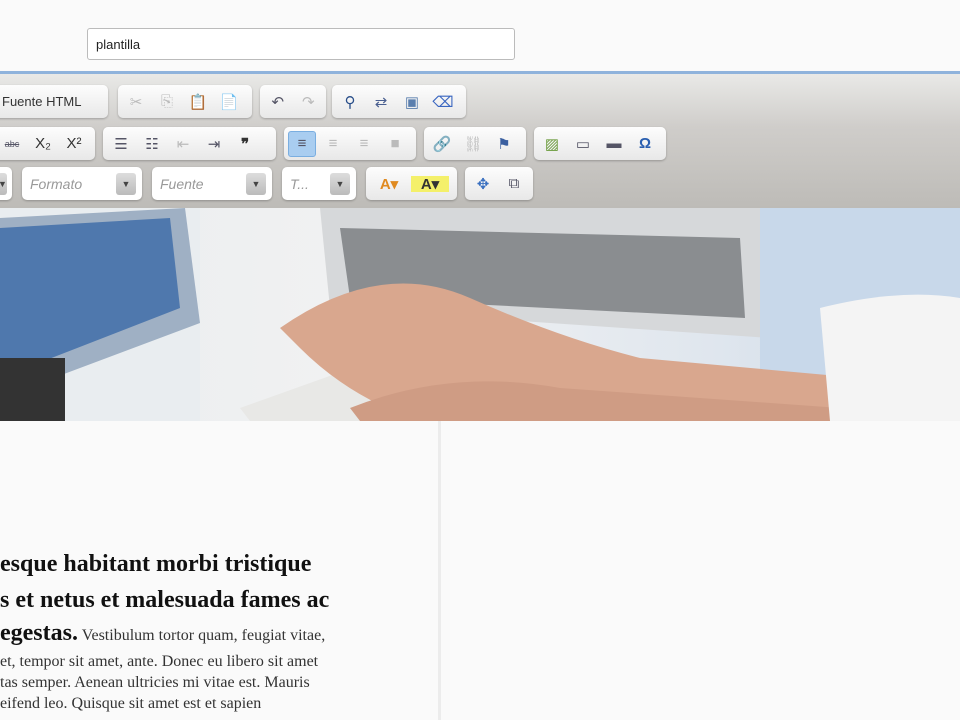  What do you see at coordinates (552, 144) in the screenshot?
I see `image-icon: ▨` at bounding box center [552, 144].